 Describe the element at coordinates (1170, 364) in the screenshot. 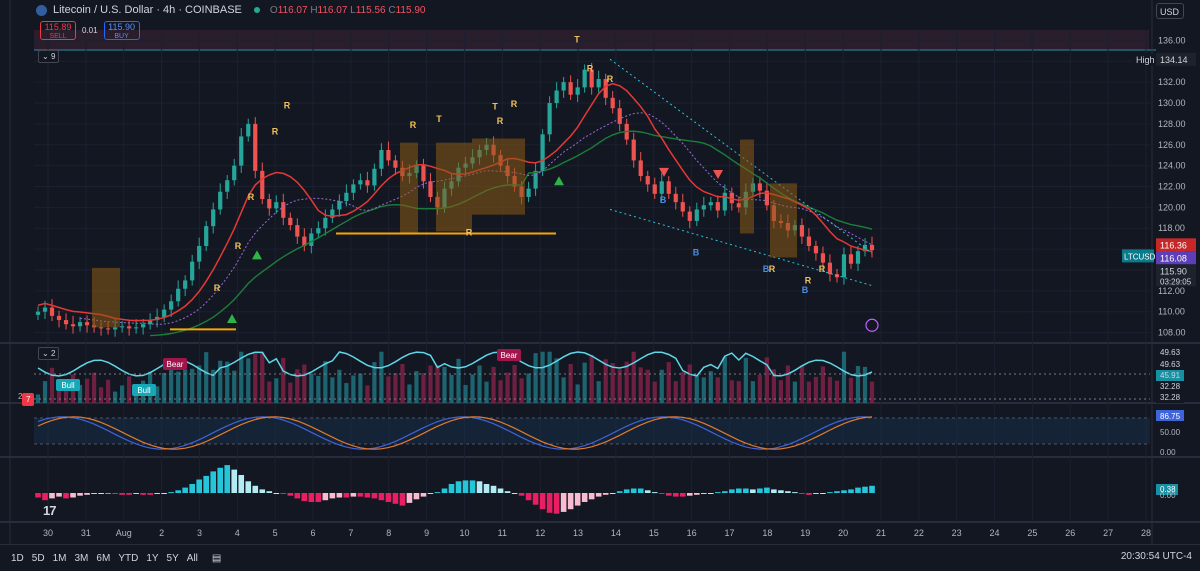

I see `osc-value-label: 49.63` at that location.